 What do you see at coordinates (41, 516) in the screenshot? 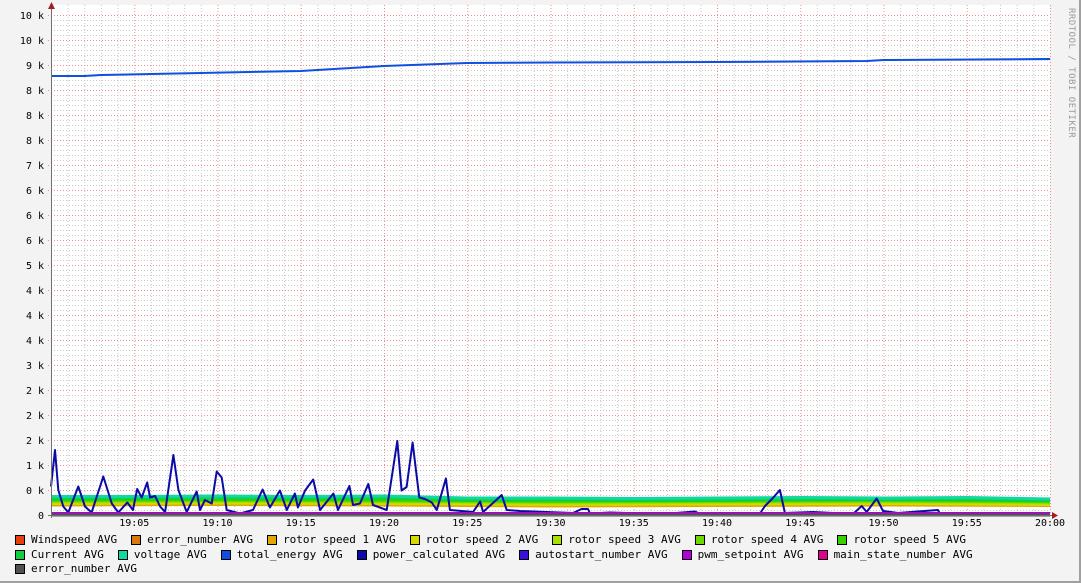
I see `y-tick-label: 0` at bounding box center [41, 516].